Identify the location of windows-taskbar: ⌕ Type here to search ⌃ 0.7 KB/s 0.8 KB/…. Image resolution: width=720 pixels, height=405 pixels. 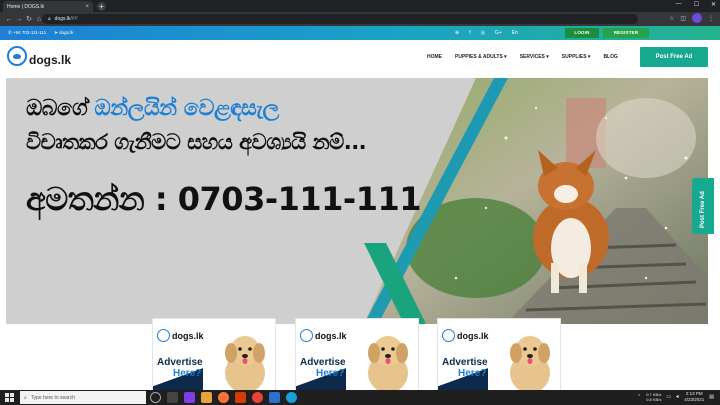
(360, 397).